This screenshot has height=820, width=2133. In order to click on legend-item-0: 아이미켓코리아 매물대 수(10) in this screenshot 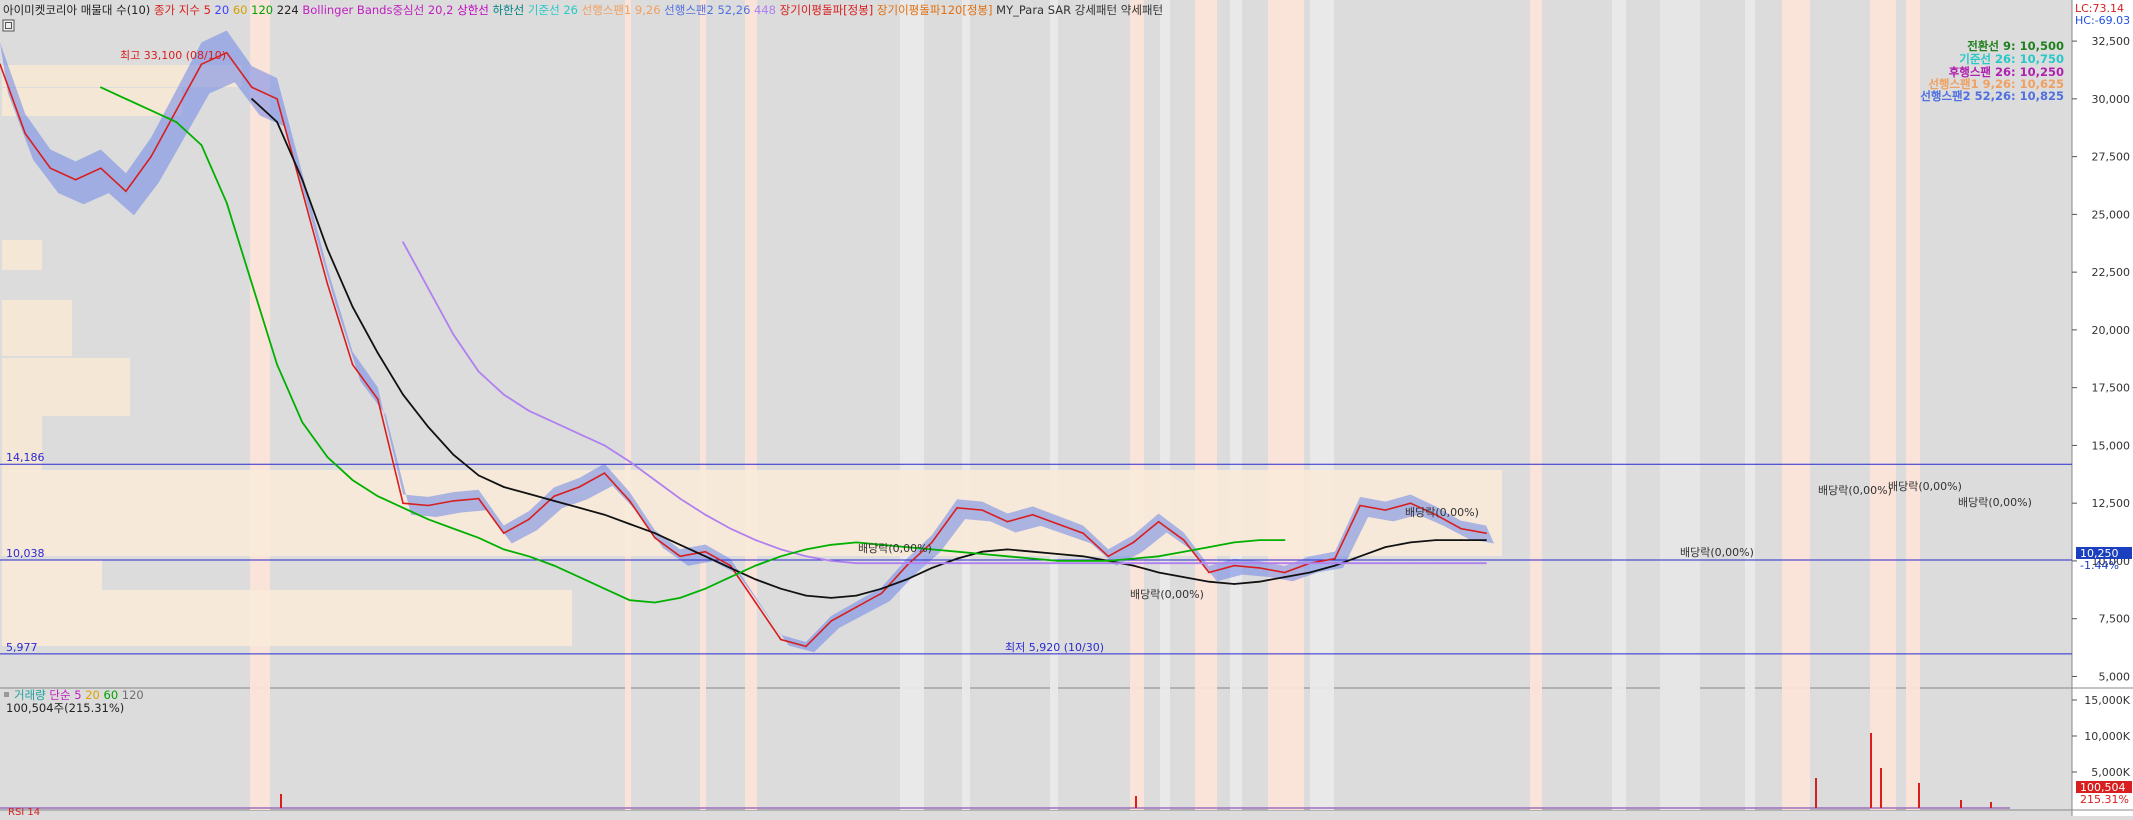, I will do `click(76, 10)`.